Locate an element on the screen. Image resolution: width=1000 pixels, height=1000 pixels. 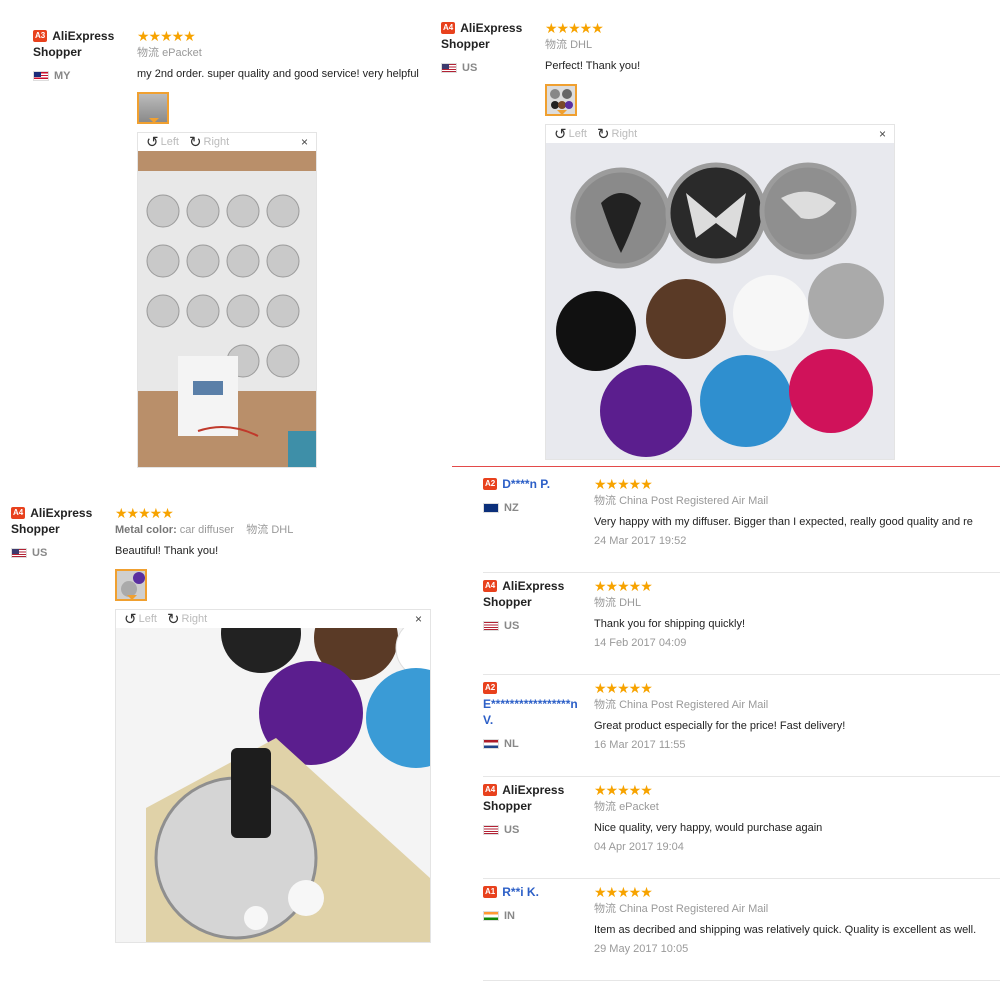
reviewer-info: A3 AliExpress Shopper MY is located at coordinates (83, 56).